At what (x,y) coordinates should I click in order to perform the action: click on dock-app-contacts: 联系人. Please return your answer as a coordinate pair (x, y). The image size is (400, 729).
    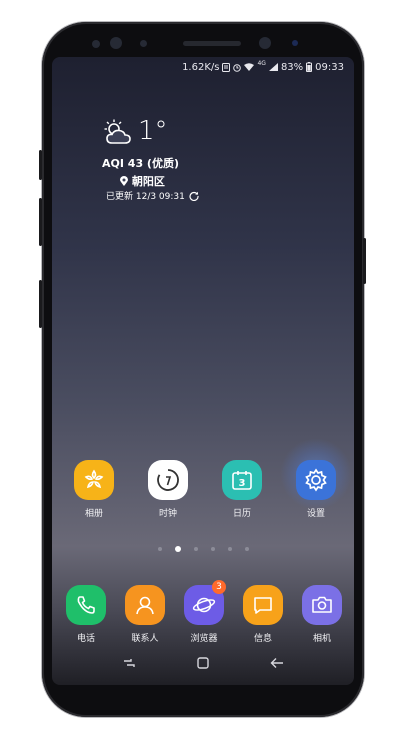
    Looking at the image, I should click on (145, 614).